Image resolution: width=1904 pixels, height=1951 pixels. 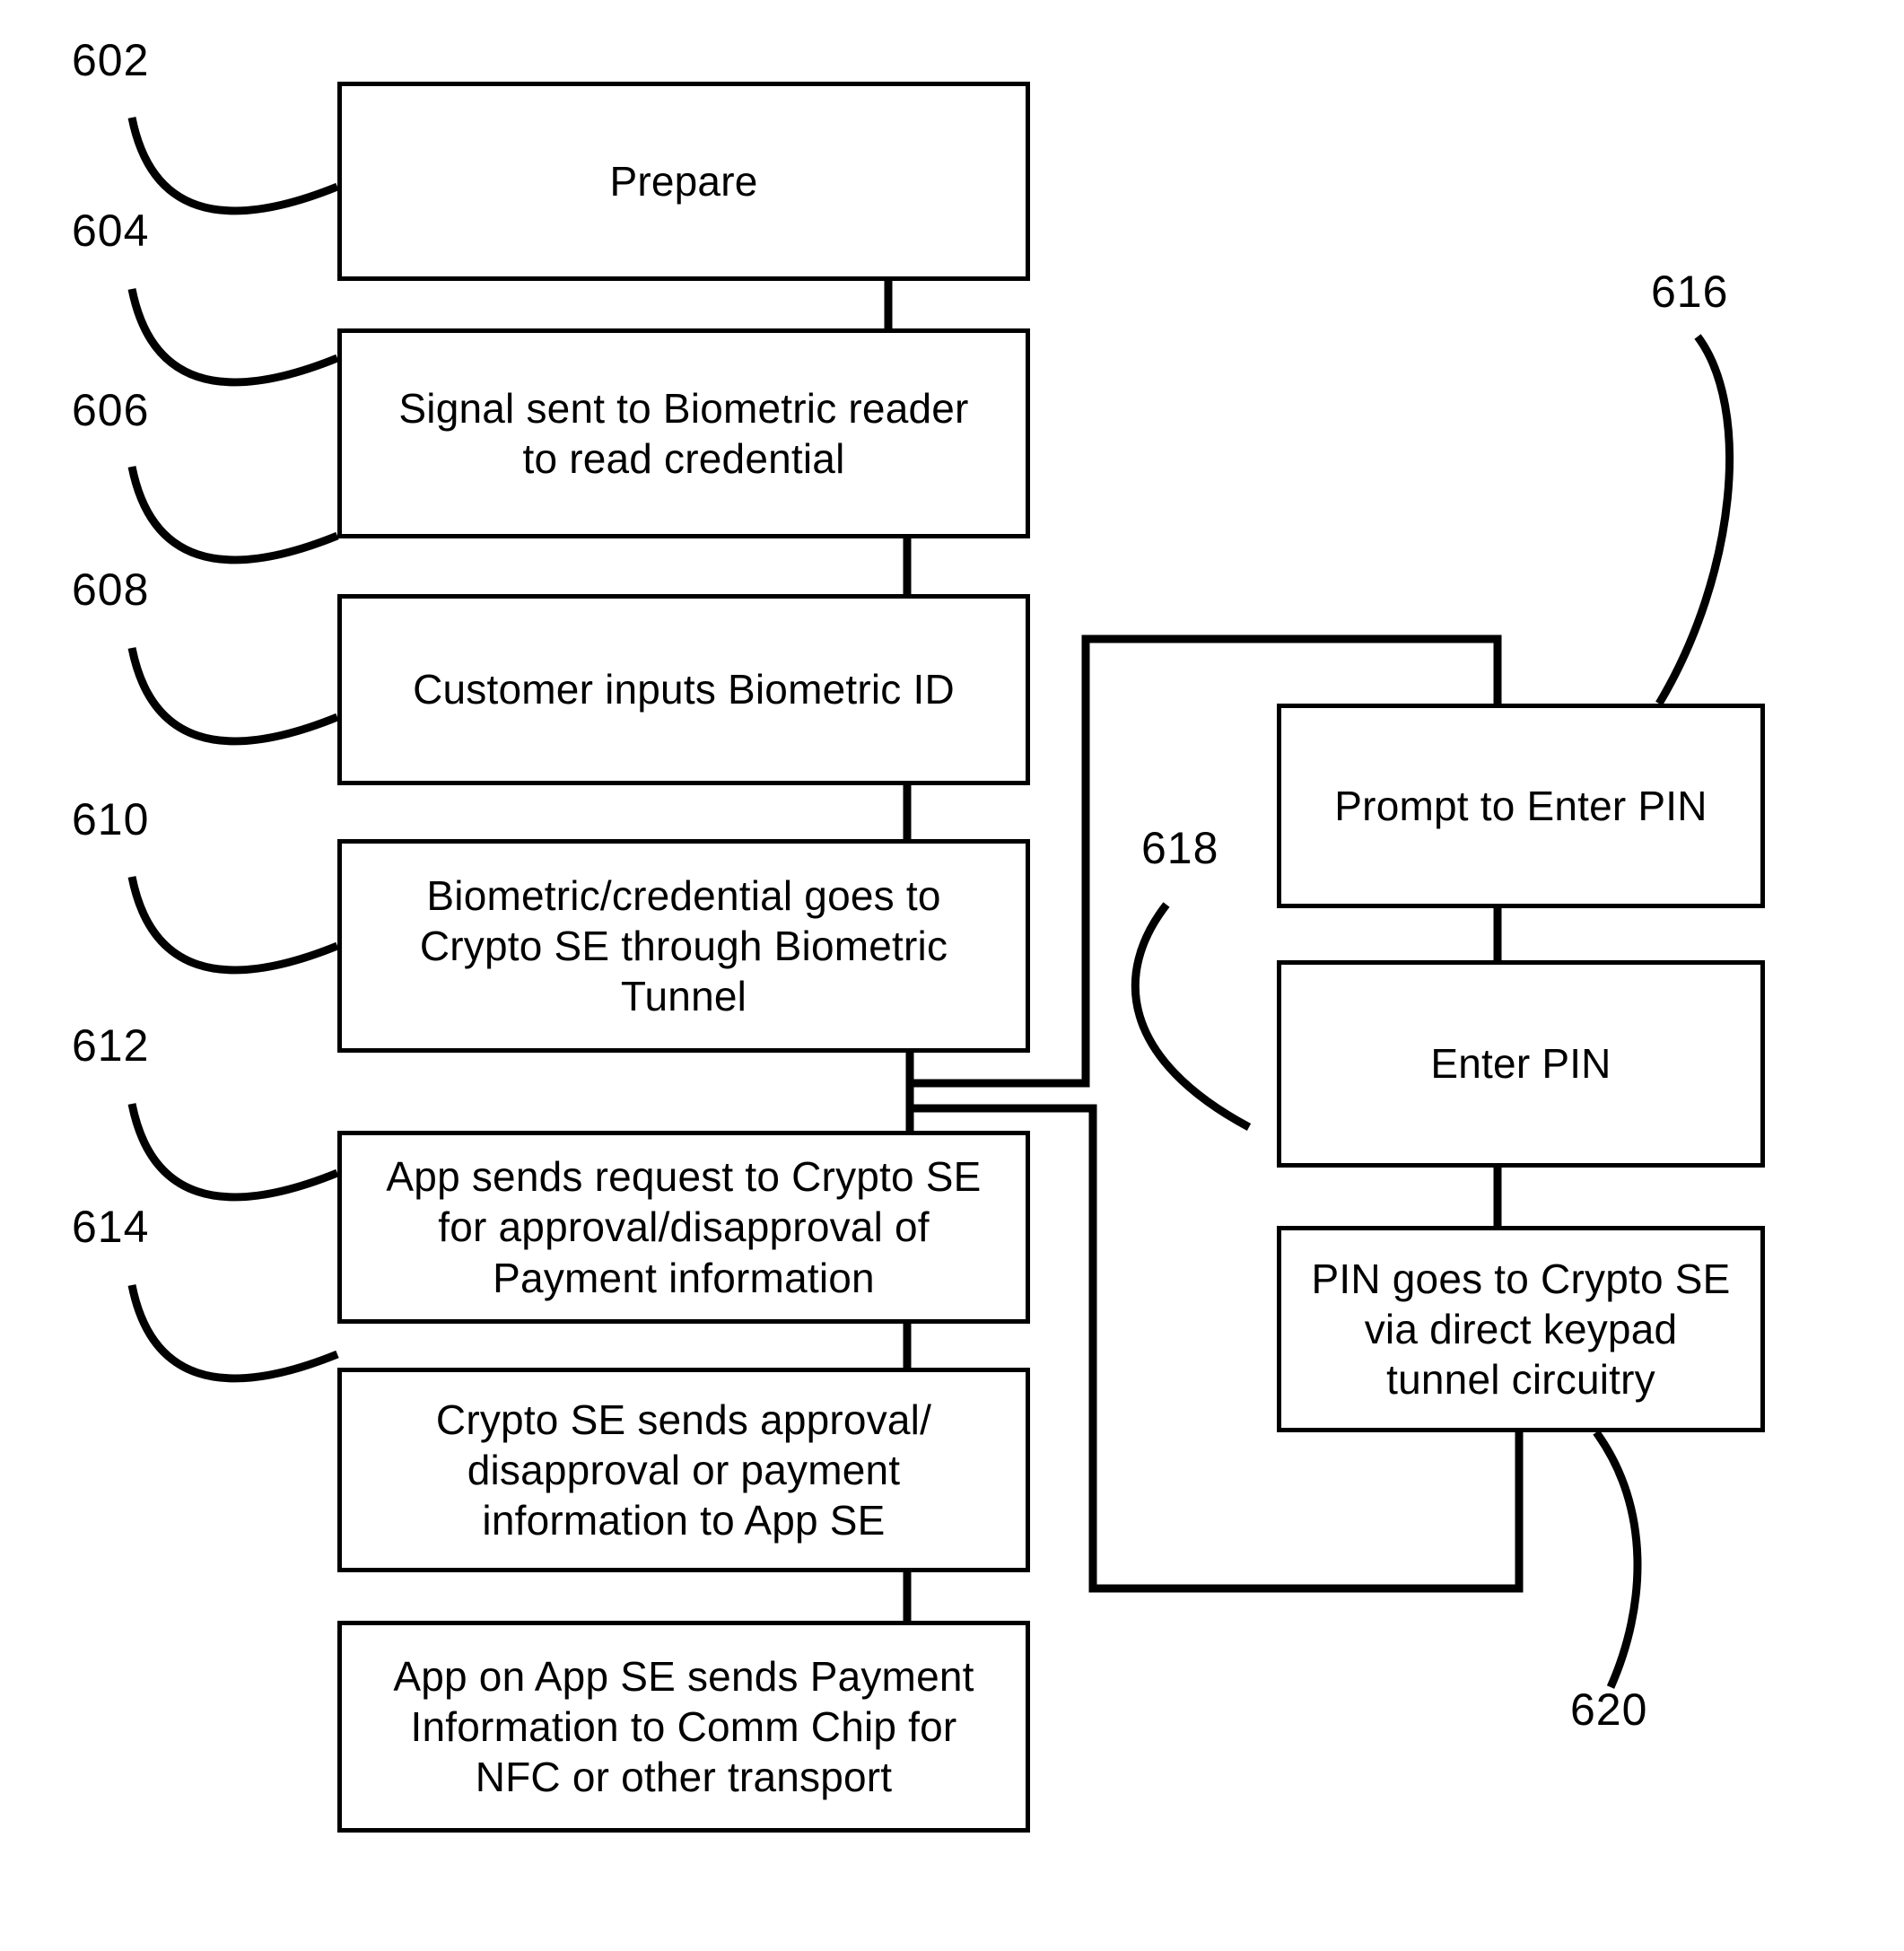 I want to click on box-enter-pin-label: Enter PIN, so click(x=1520, y=1064).